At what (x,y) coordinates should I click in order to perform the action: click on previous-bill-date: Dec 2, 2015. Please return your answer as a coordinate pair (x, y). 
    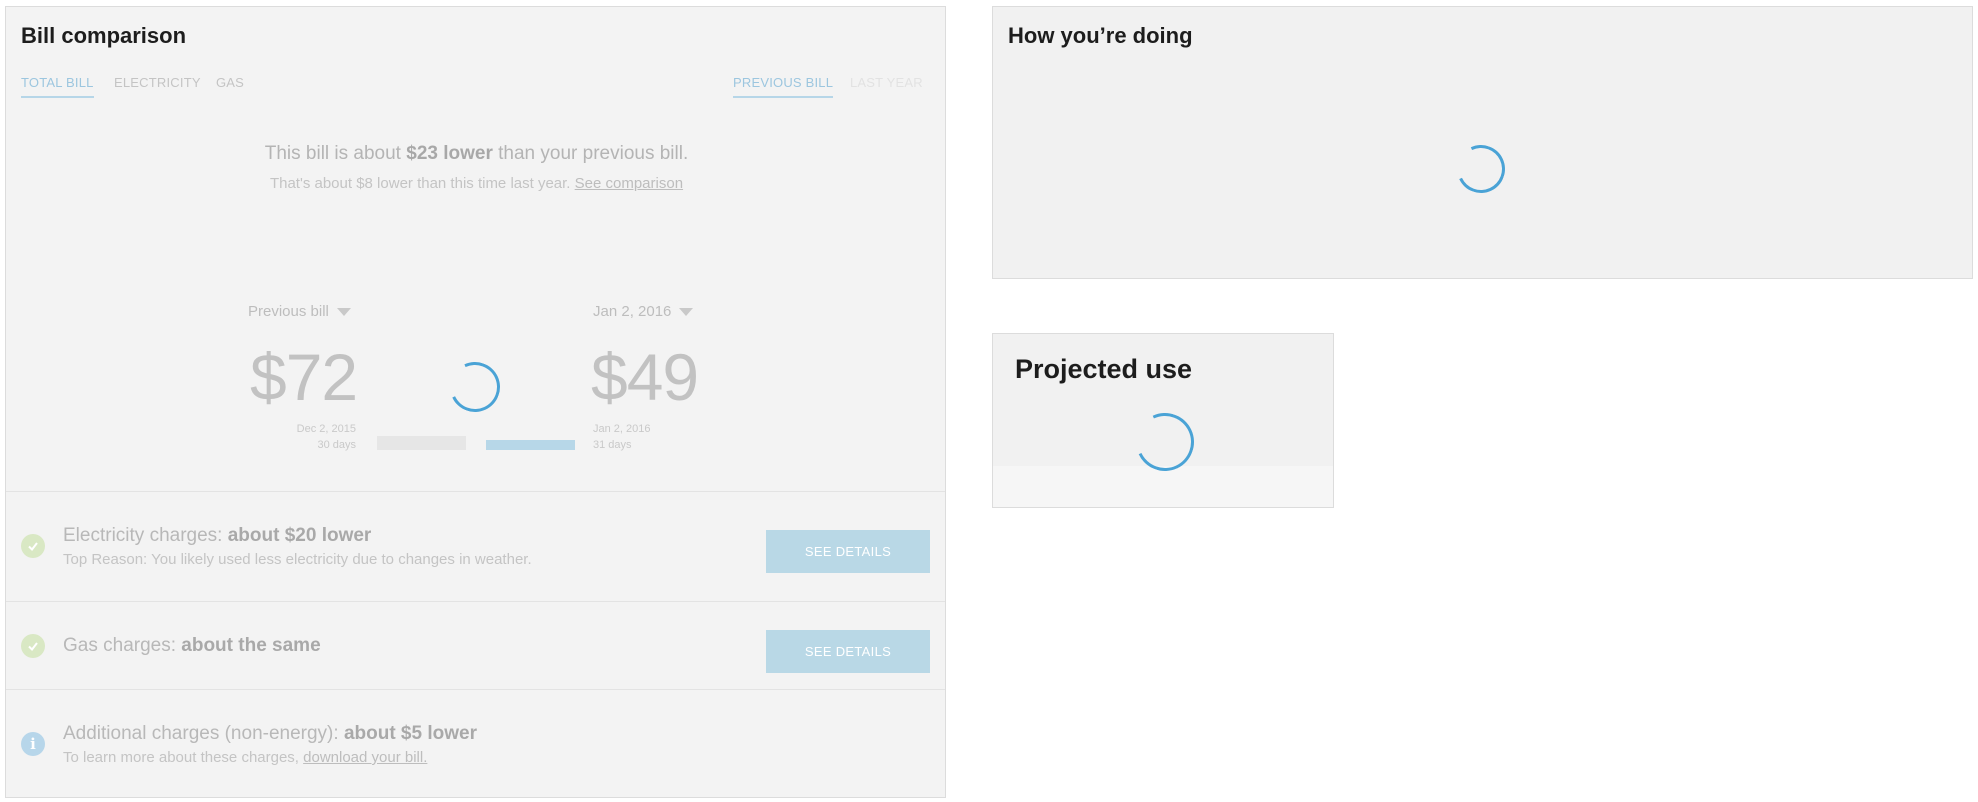
    Looking at the image, I should click on (326, 429).